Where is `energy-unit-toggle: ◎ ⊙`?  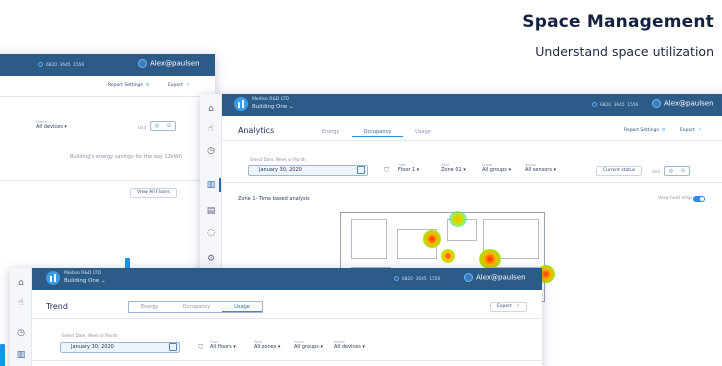
energy-unit-toggle: ◎ ⊙ is located at coordinates (163, 126).